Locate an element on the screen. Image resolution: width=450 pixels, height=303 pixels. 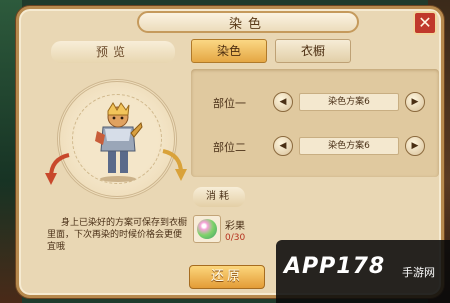
part-one-next-button: ▶ is located at coordinates (415, 102).